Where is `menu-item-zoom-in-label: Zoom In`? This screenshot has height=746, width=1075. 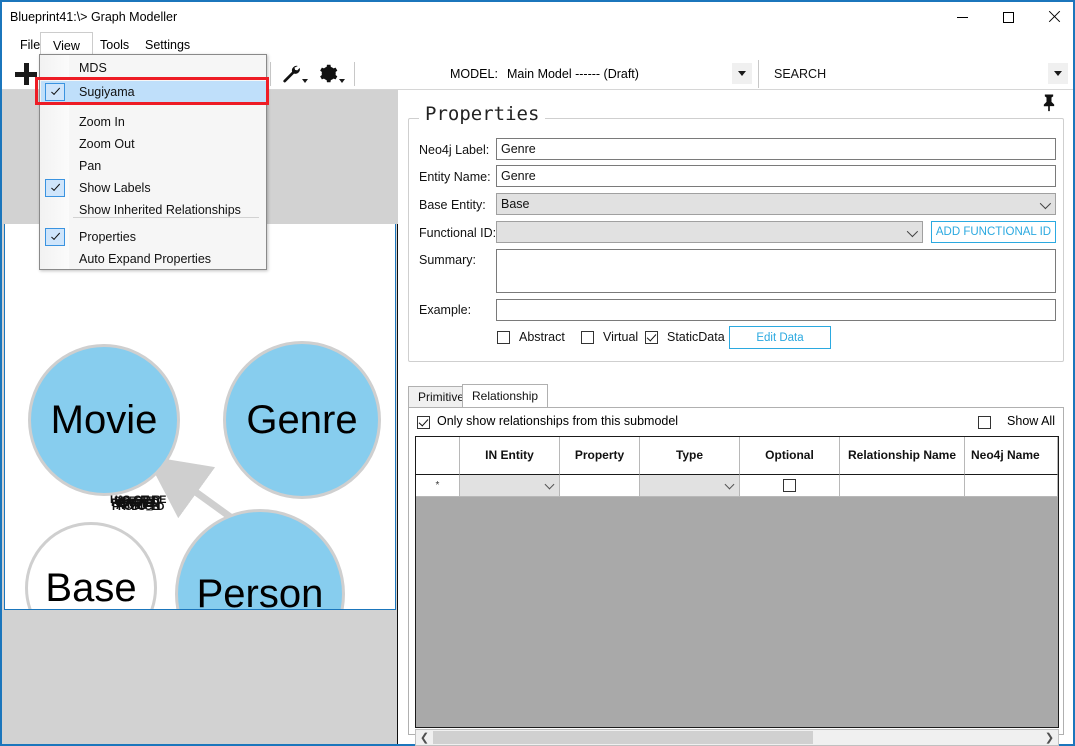 menu-item-zoom-in-label: Zoom In is located at coordinates (102, 122).